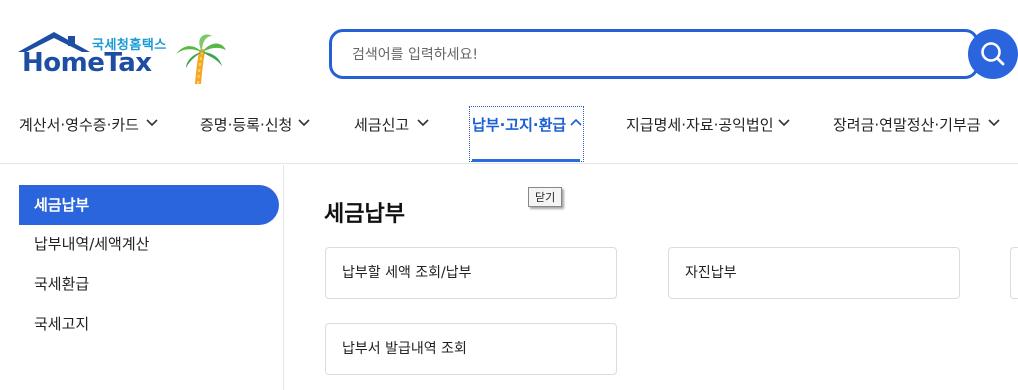 The height and width of the screenshot is (390, 1018). I want to click on search-button, so click(993, 54).